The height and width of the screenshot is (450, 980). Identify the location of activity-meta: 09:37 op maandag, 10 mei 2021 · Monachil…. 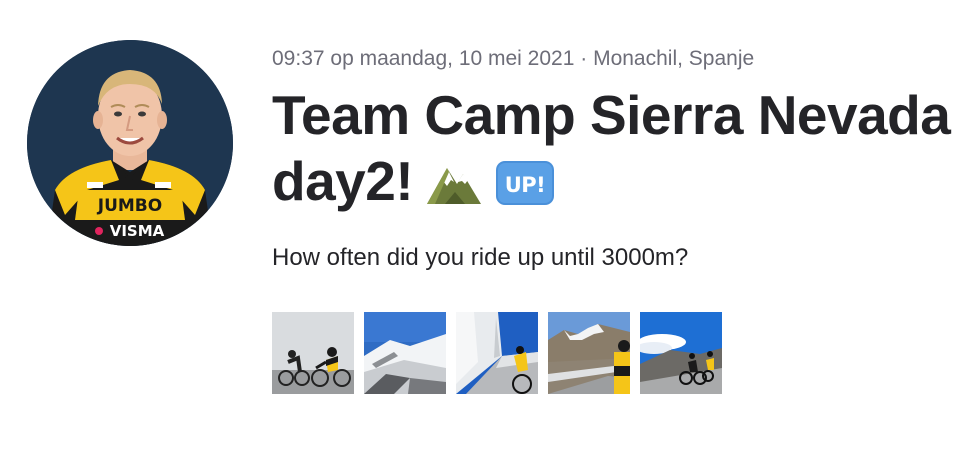
(617, 59).